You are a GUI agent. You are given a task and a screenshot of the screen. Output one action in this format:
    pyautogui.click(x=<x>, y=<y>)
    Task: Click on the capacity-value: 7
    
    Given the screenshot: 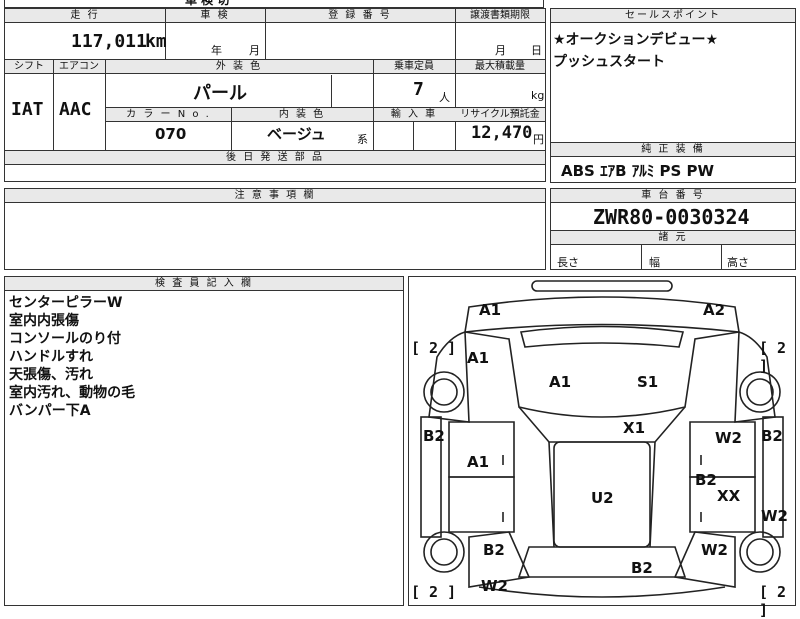 What is the action you would take?
    pyautogui.click(x=418, y=89)
    